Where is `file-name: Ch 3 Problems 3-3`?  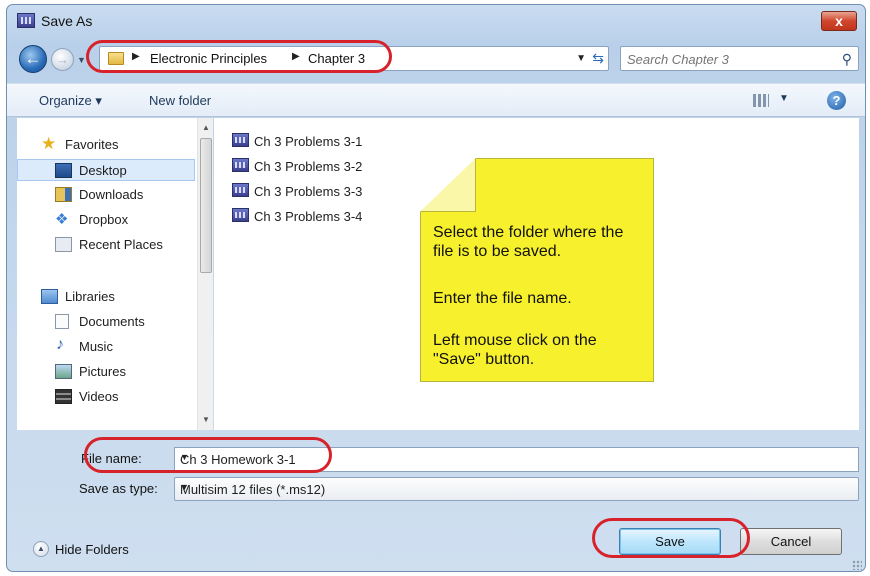
file-name: Ch 3 Problems 3-3 is located at coordinates (308, 191).